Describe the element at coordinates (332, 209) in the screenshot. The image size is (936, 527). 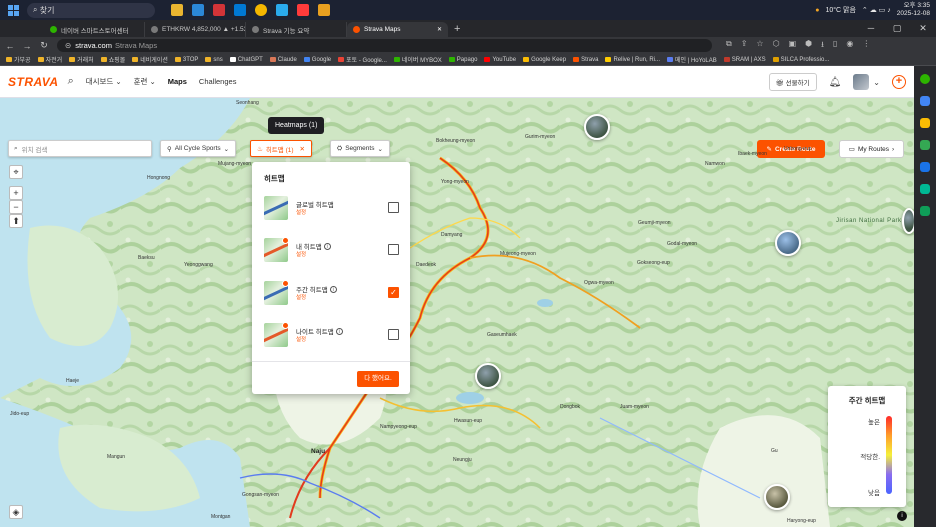
I see `heatmap-option: 글로벌 히트맵 설정` at that location.